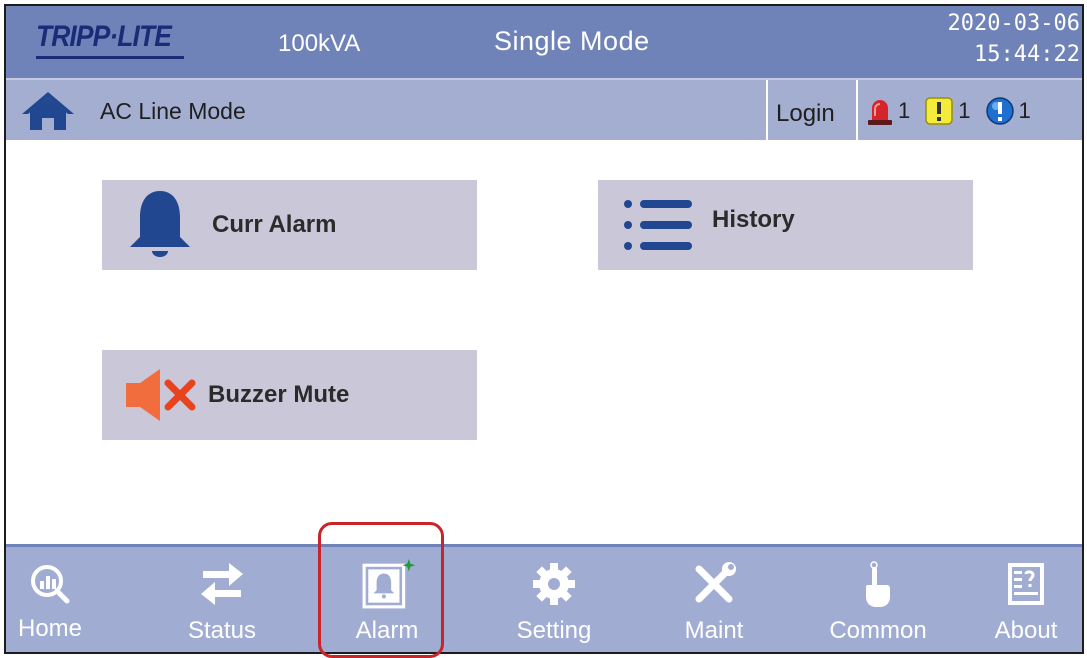 This screenshot has height=658, width=1087. What do you see at coordinates (753, 219) in the screenshot?
I see `history-label: History` at bounding box center [753, 219].